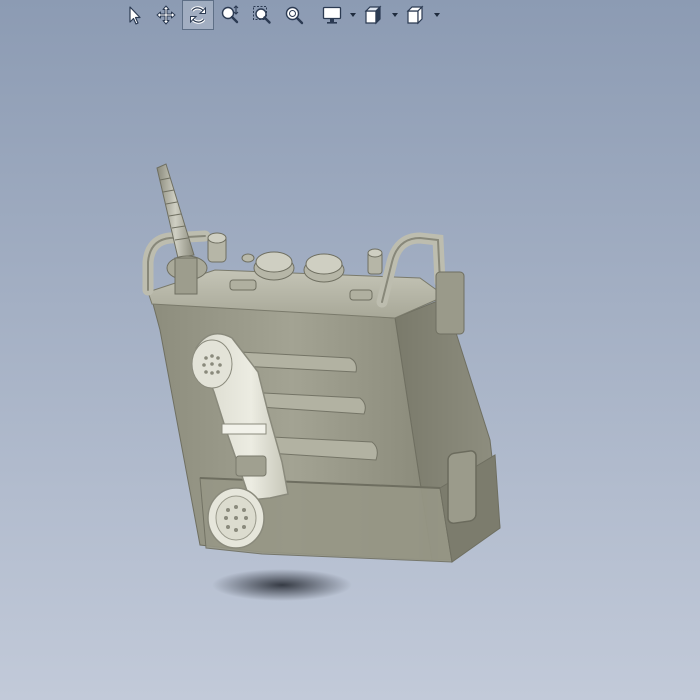  I want to click on standard-views-dropdown, so click(395, 15).